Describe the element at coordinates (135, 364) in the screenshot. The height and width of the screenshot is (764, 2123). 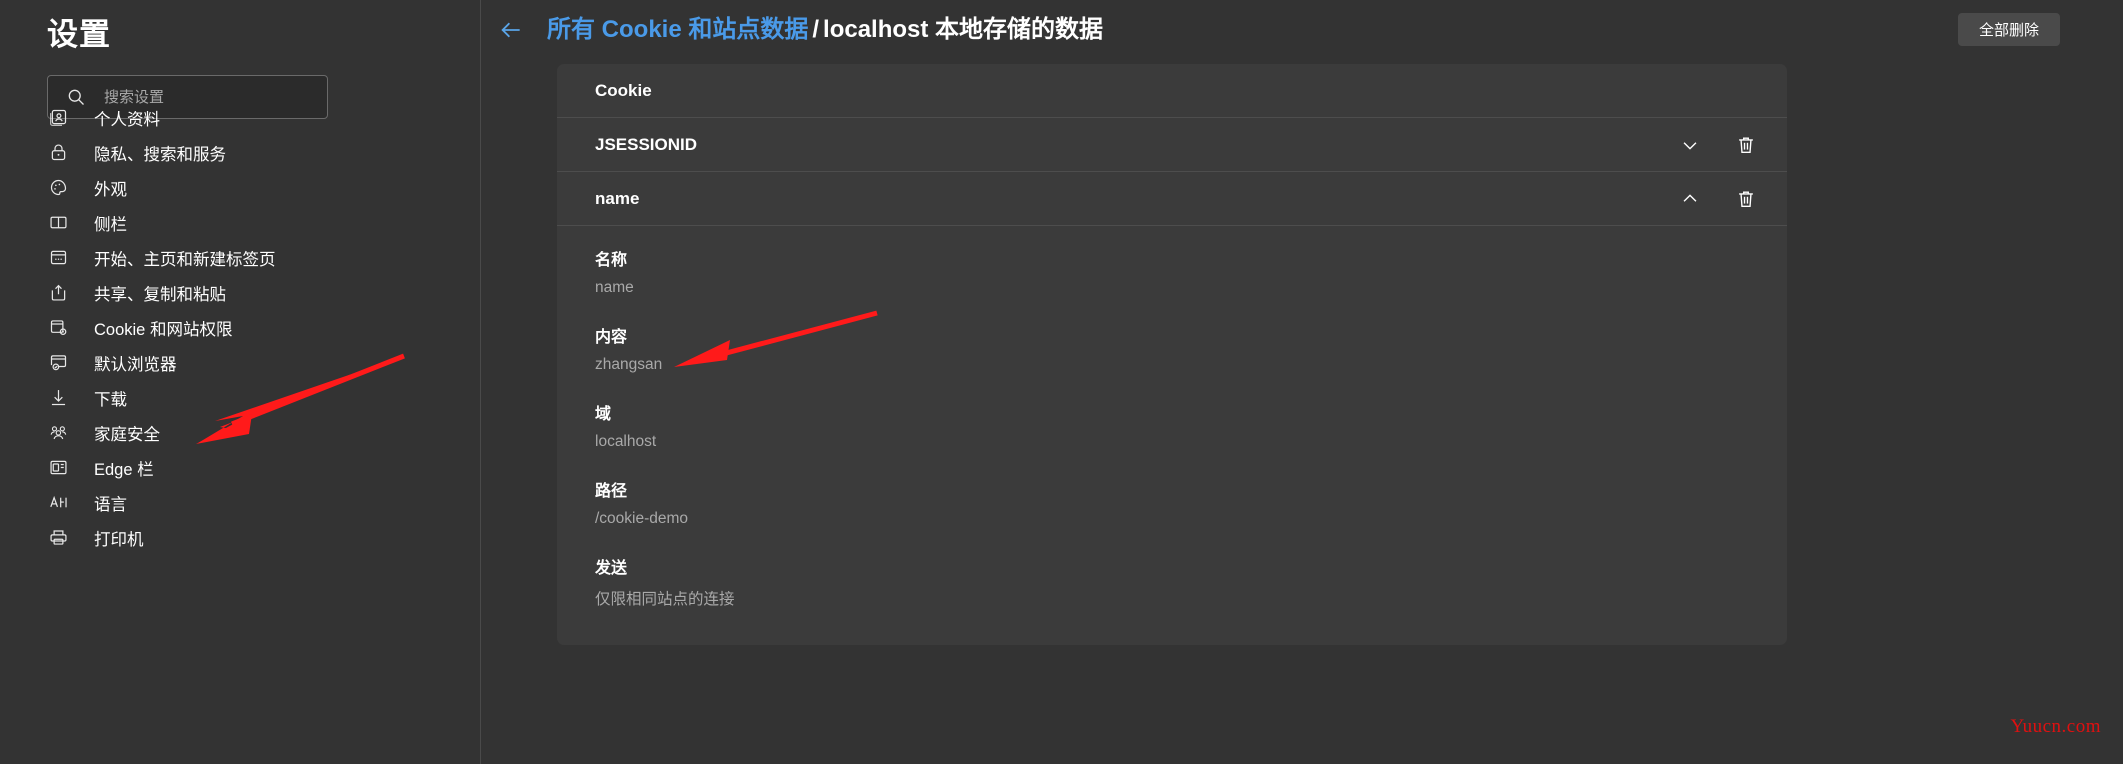
I see `sidebar-item-label: 默认浏览器` at that location.